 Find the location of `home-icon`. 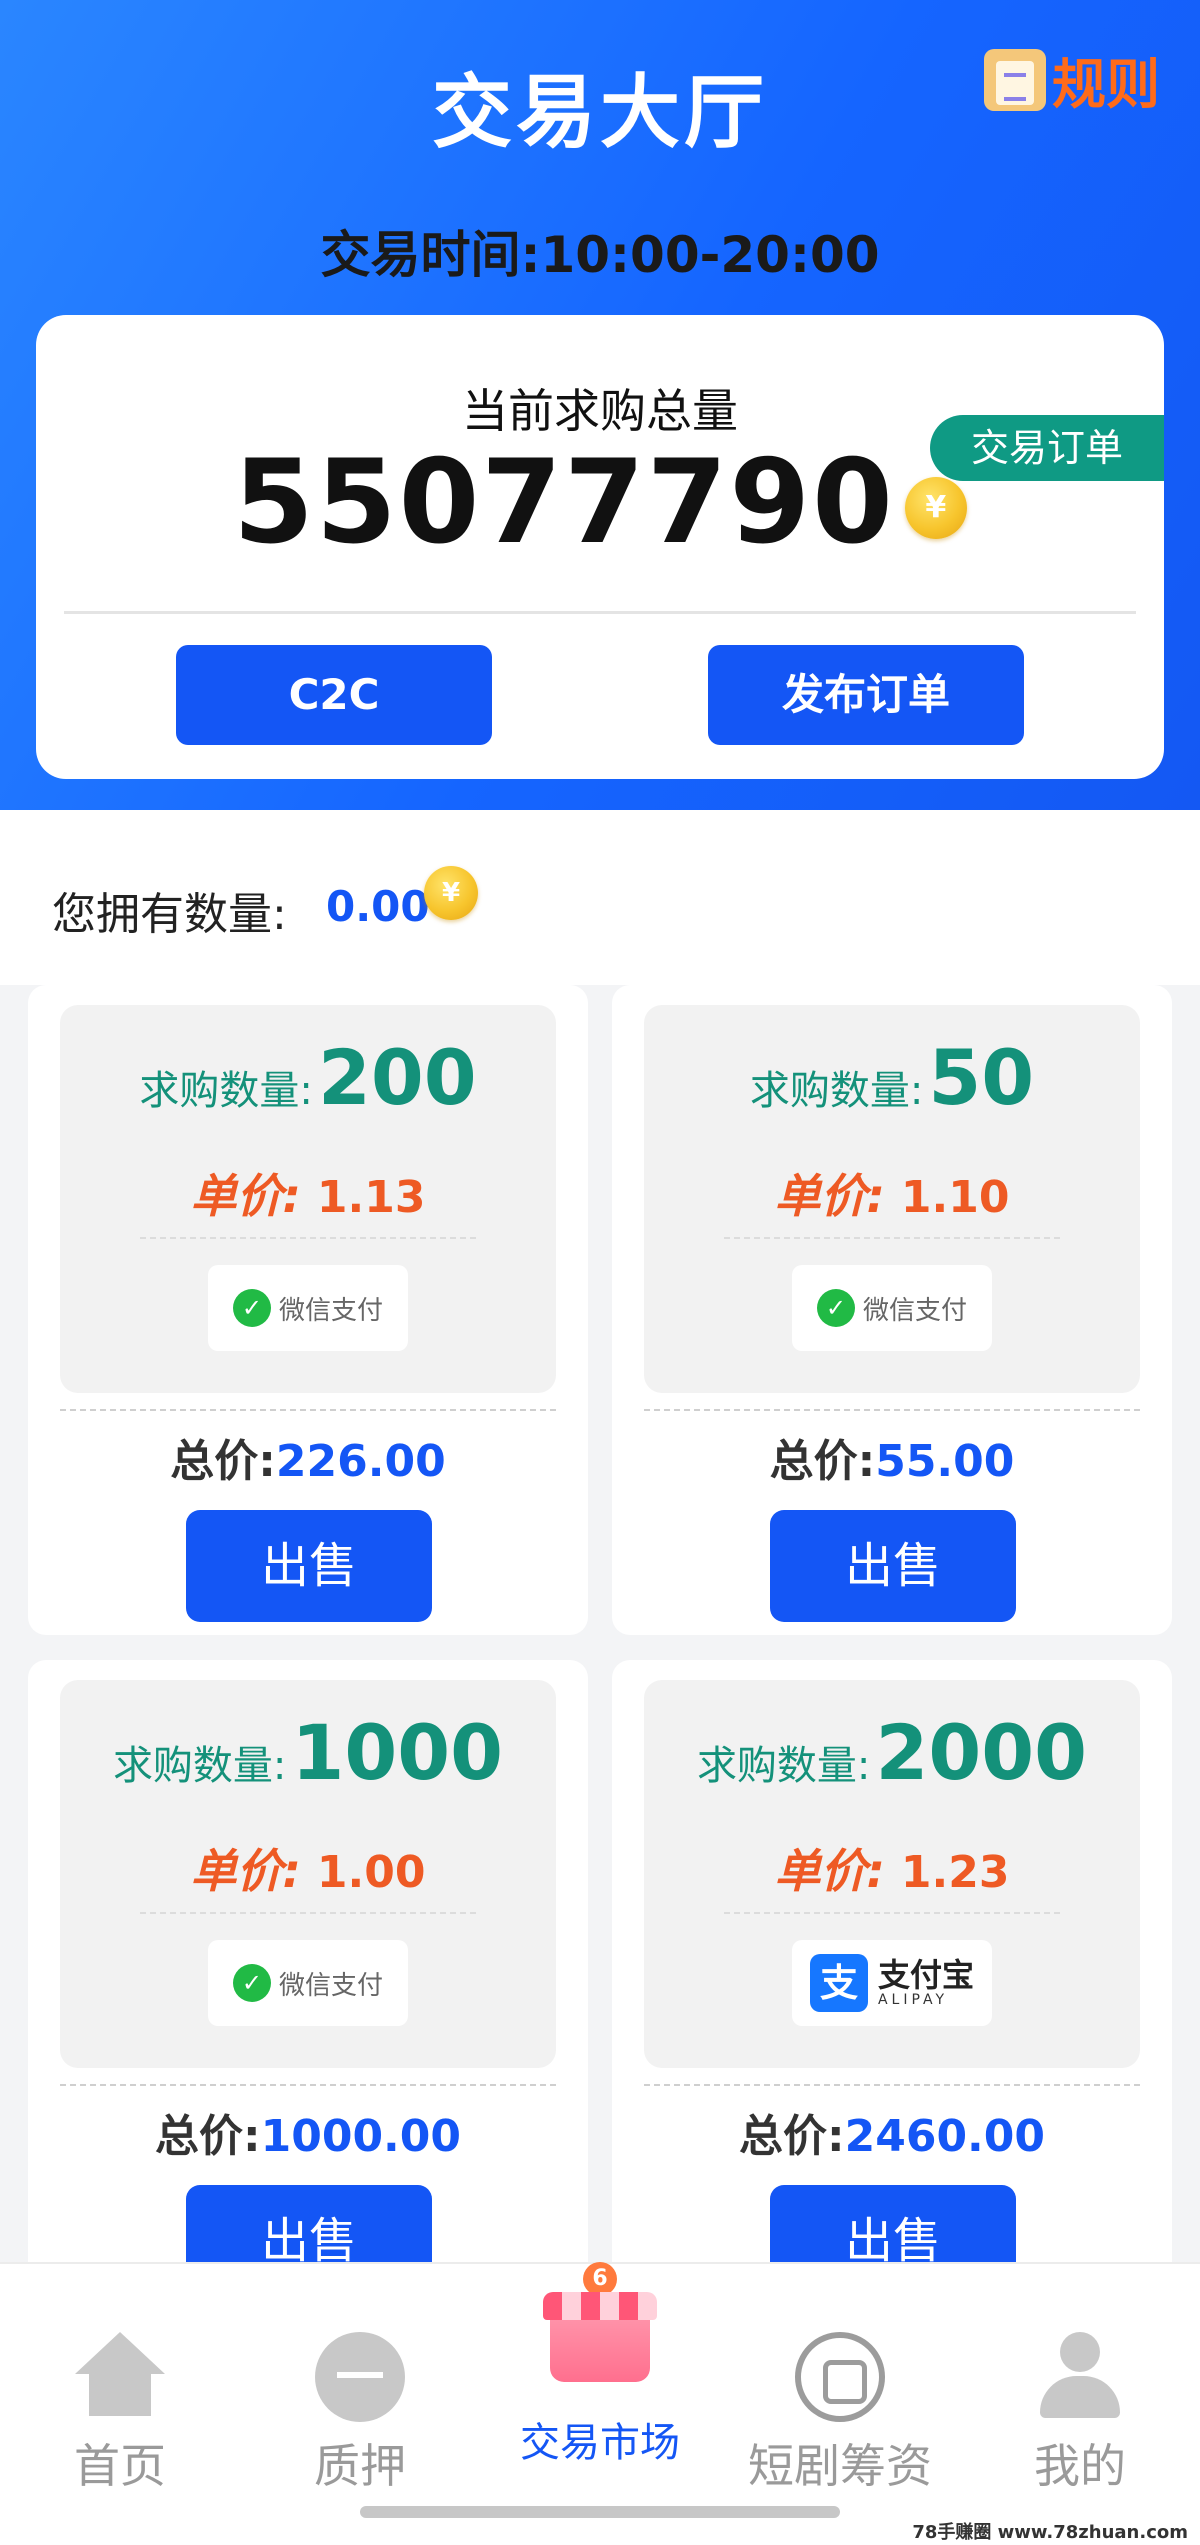

home-icon is located at coordinates (120, 2377).